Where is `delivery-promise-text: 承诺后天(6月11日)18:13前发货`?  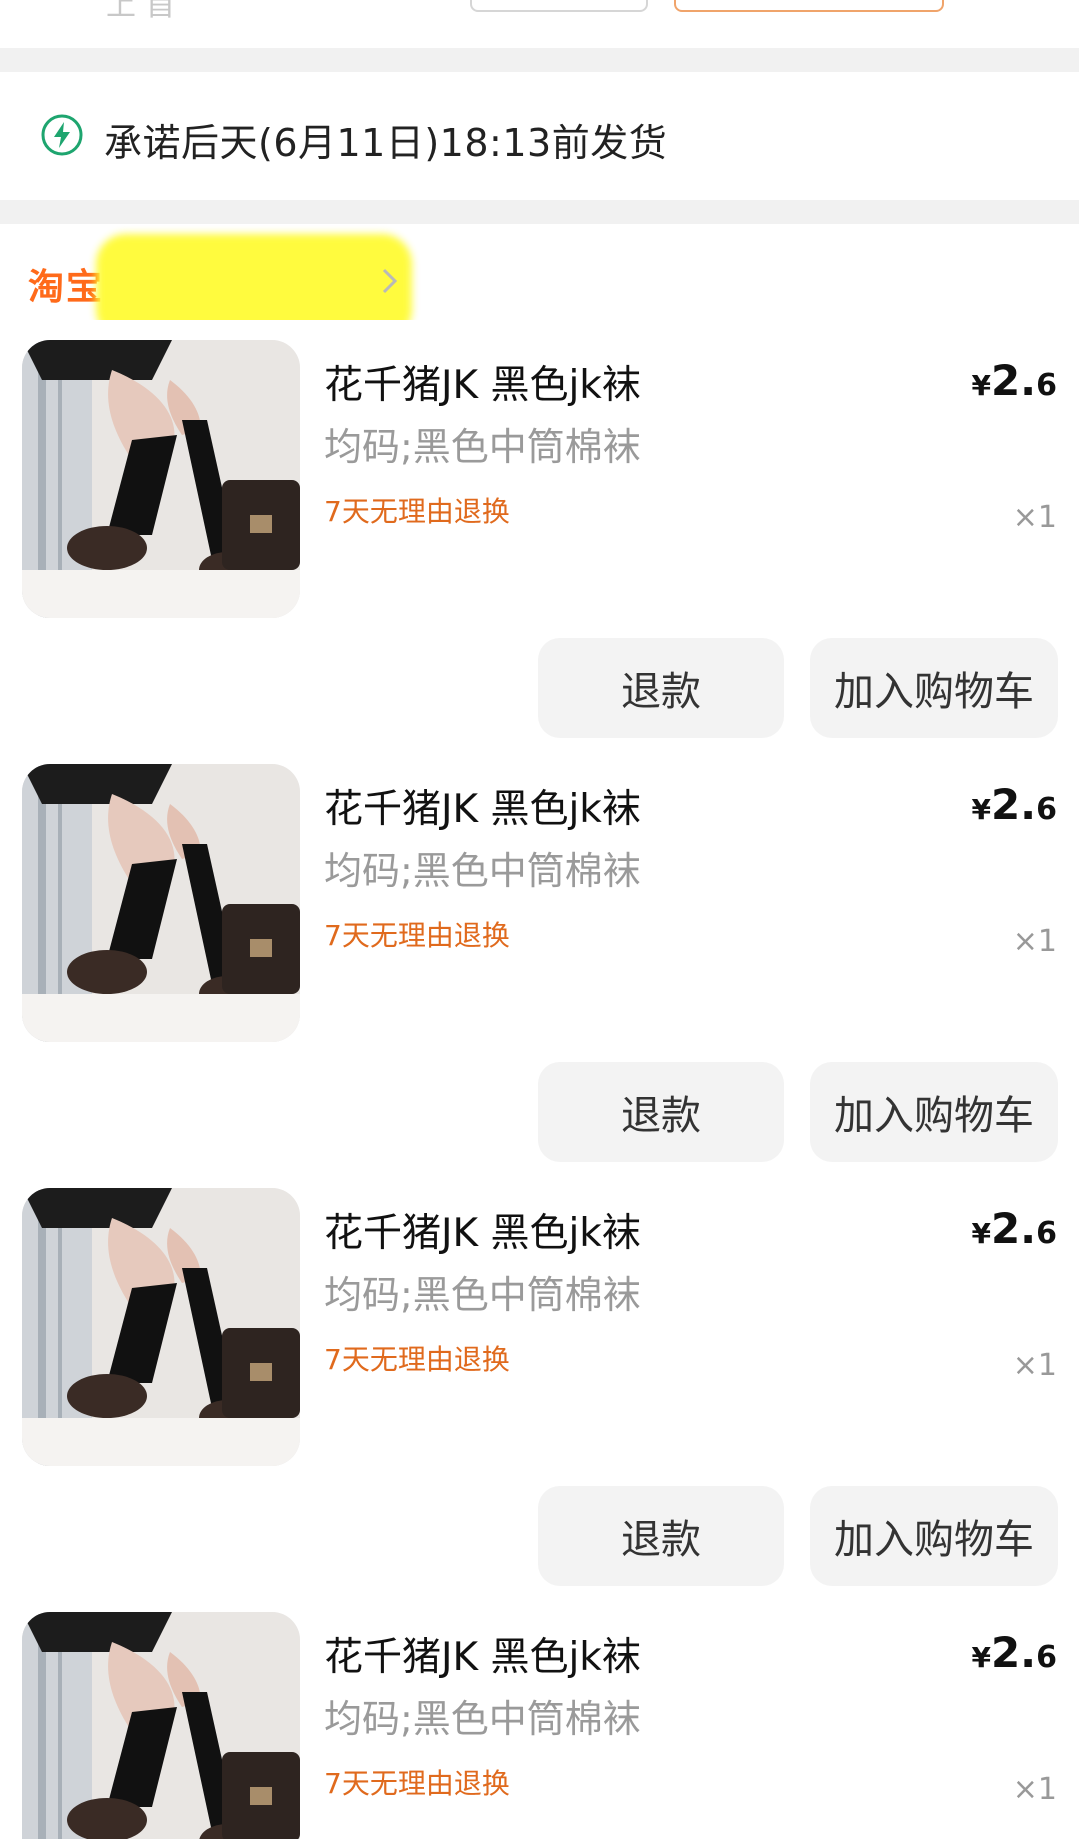 delivery-promise-text: 承诺后天(6月11日)18:13前发货 is located at coordinates (386, 143).